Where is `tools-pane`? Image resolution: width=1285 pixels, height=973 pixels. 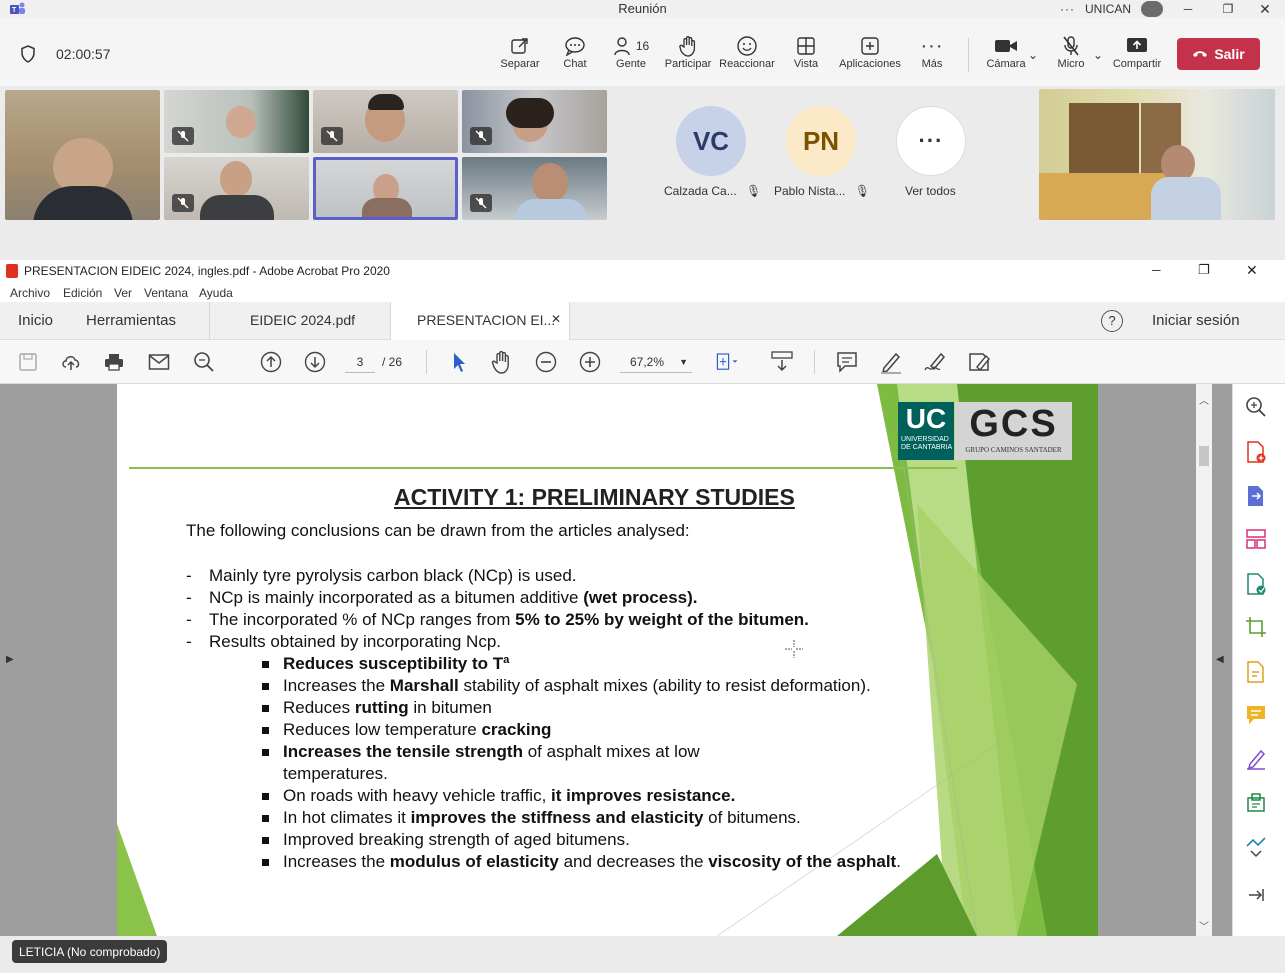
tools-pane is located at coordinates (1258, 660).